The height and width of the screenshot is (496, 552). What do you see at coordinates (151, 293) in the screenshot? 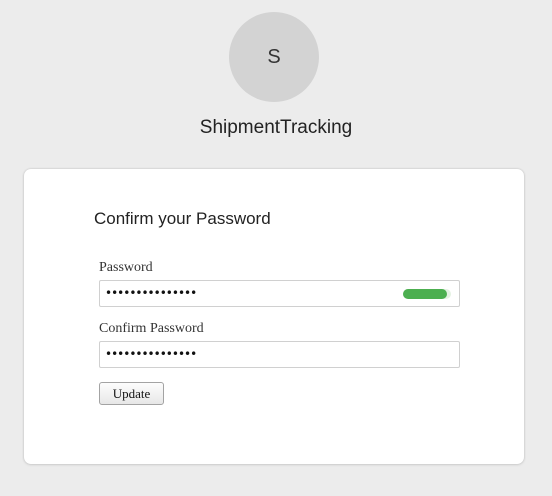
I see `password-masked-value: •••••••••••••••` at bounding box center [151, 293].